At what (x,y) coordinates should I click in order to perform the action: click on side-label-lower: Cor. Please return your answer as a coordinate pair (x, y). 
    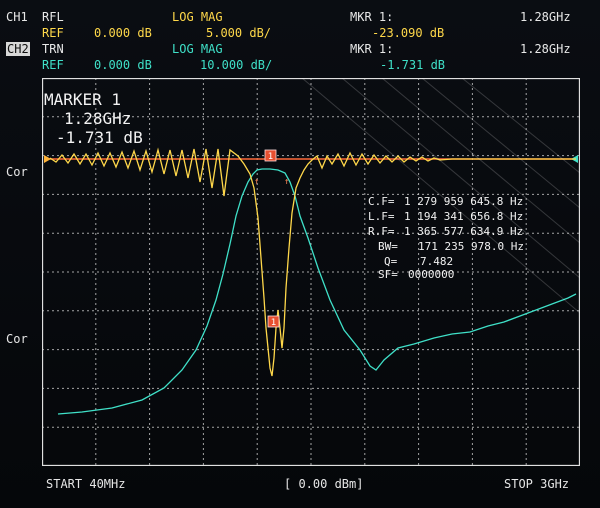
    Looking at the image, I should click on (17, 339).